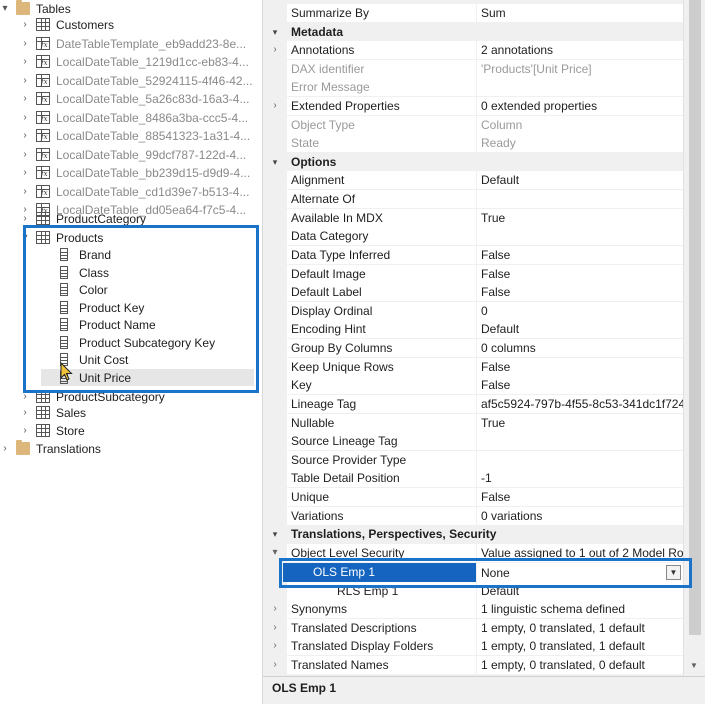 This screenshot has width=705, height=704. Describe the element at coordinates (473, 311) in the screenshot. I see `property-row: Display Ordinal 0` at that location.